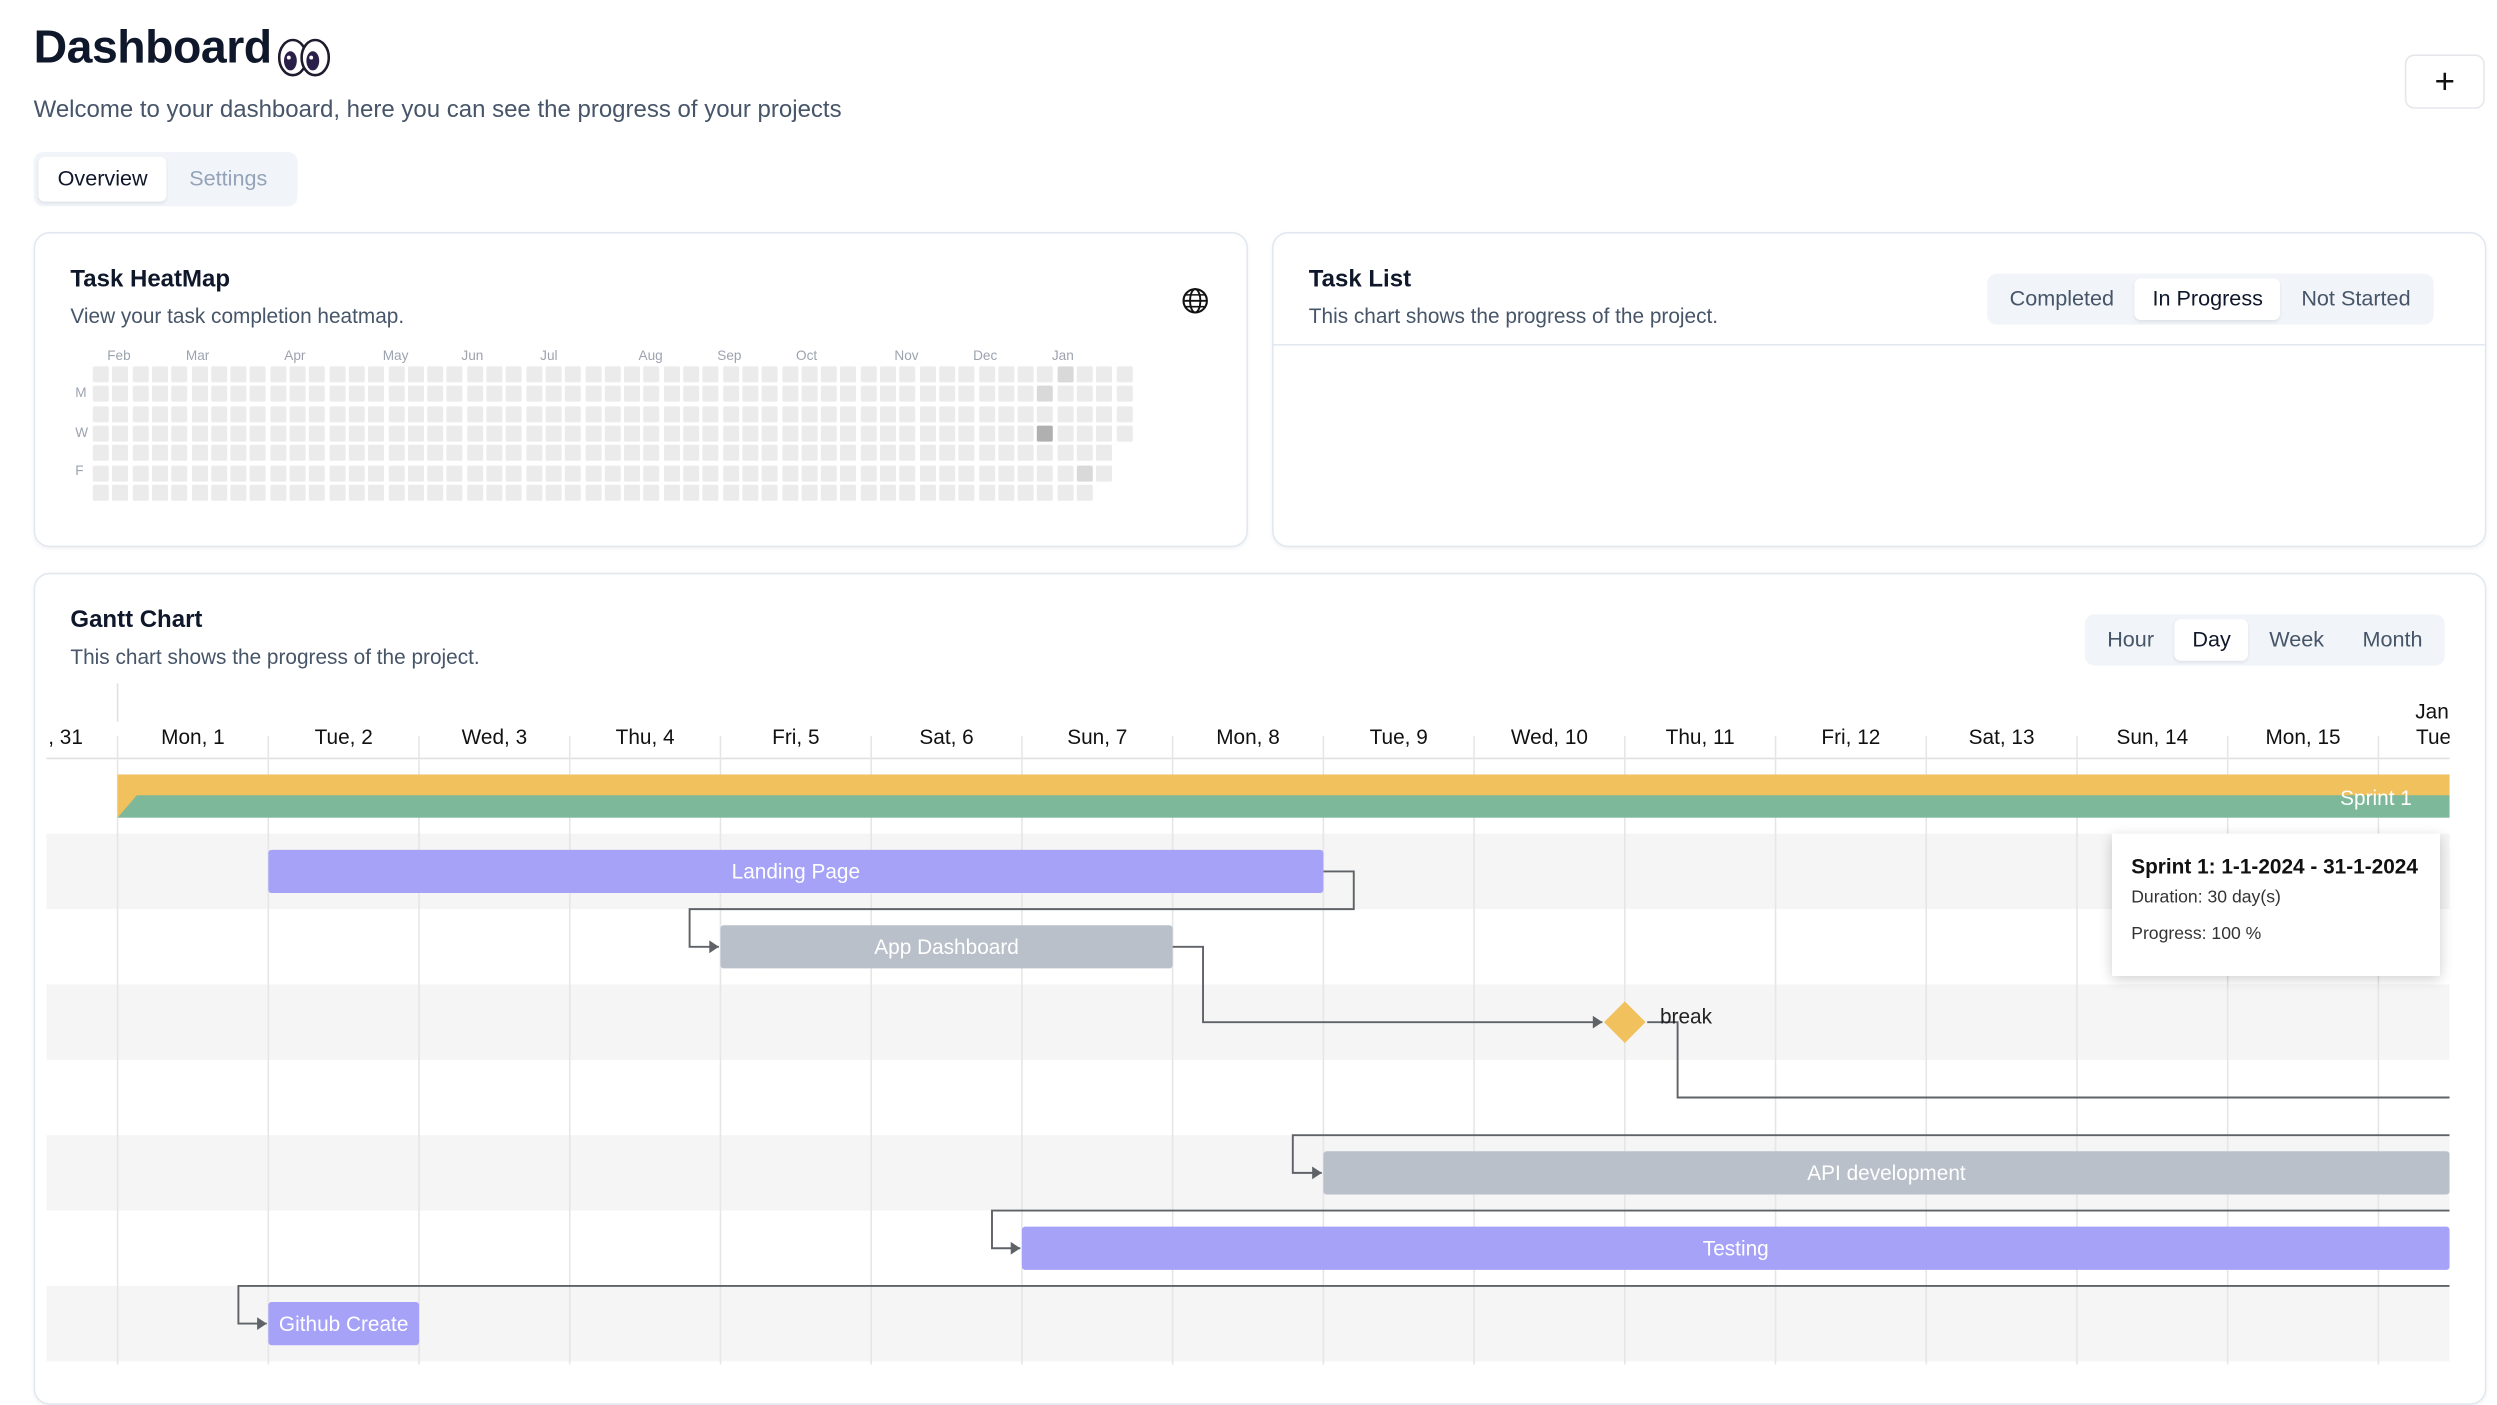  I want to click on globe-icon, so click(1195, 300).